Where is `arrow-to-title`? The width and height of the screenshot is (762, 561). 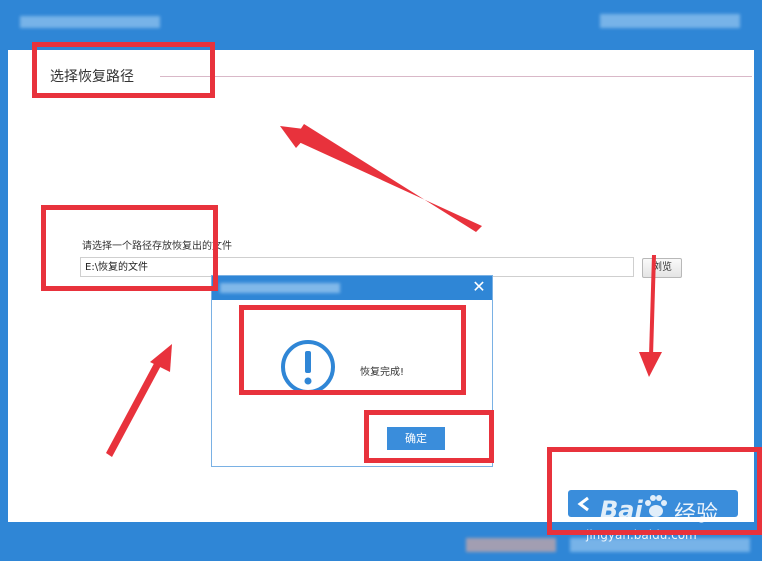
arrow-to-title is located at coordinates (382, 178).